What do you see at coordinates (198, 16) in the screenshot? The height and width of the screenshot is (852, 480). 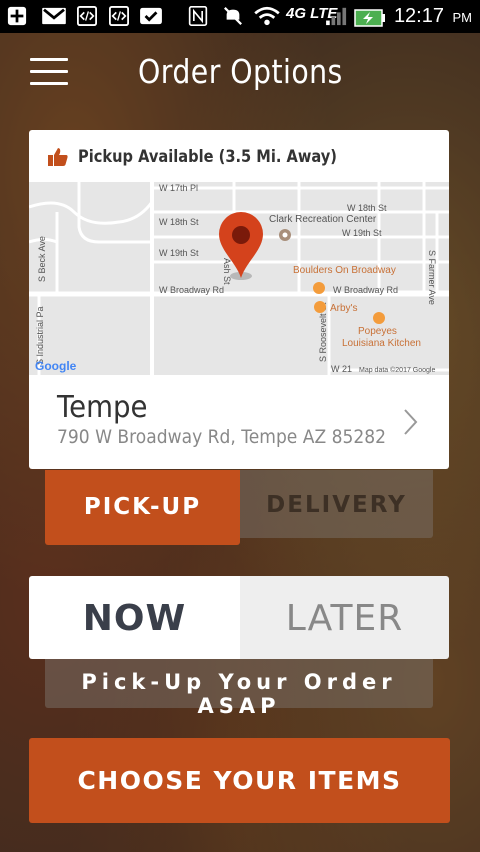 I see `nfc-icon` at bounding box center [198, 16].